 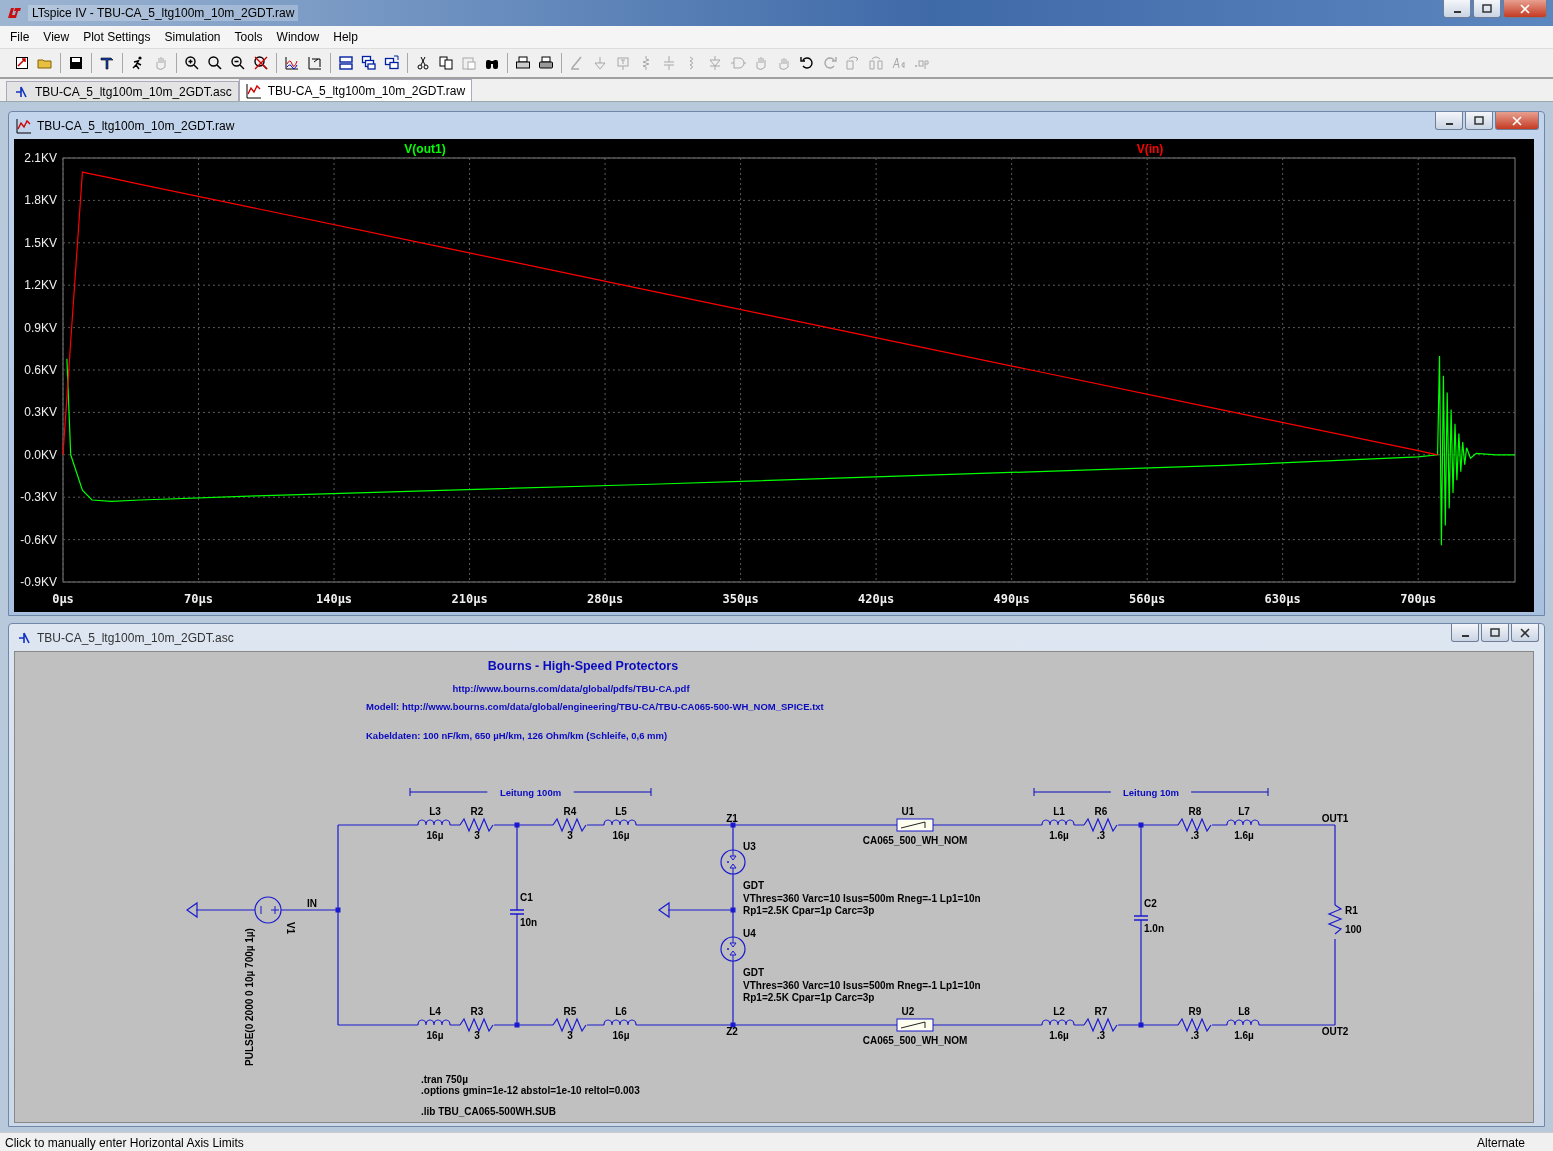 I want to click on y-tick-label: -0.9KV, so click(x=38, y=582).